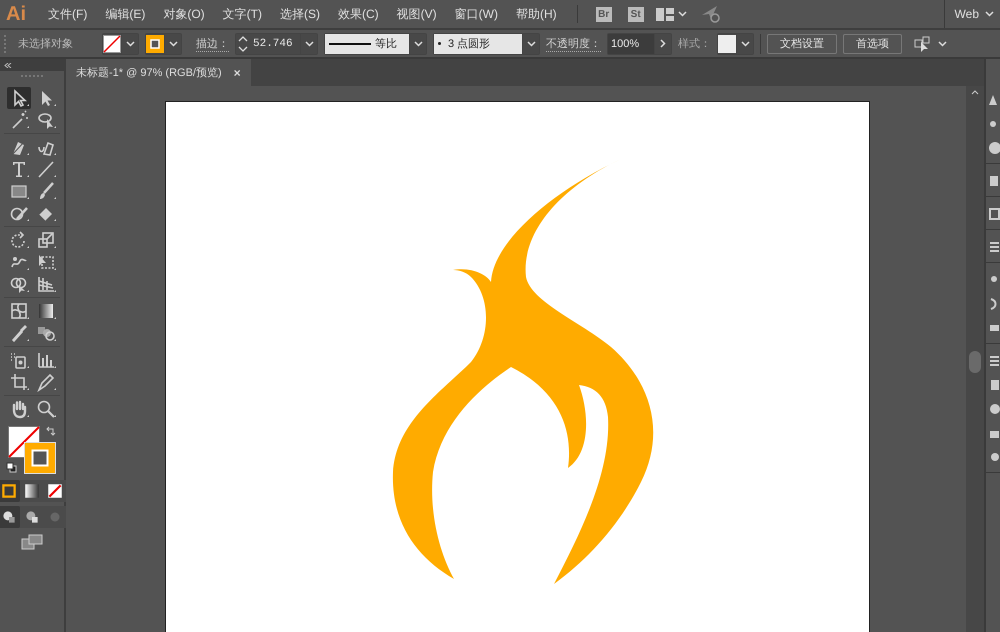 The height and width of the screenshot is (632, 1000). I want to click on stroke-profile-dropdown: 等比, so click(367, 44).